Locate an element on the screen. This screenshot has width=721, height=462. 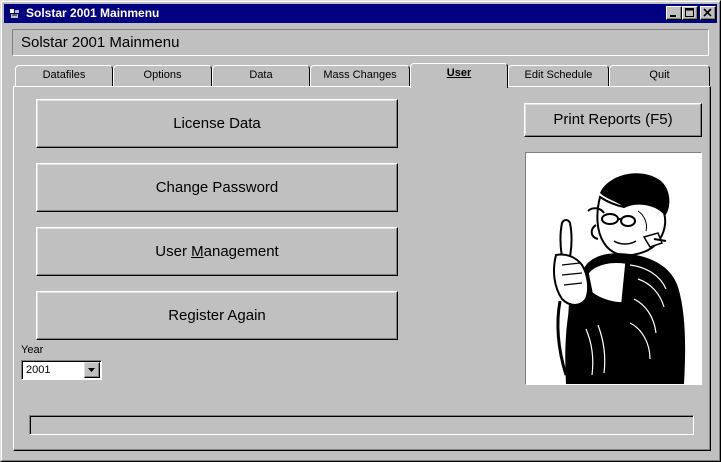
license-data-label: License Data is located at coordinates (217, 123).